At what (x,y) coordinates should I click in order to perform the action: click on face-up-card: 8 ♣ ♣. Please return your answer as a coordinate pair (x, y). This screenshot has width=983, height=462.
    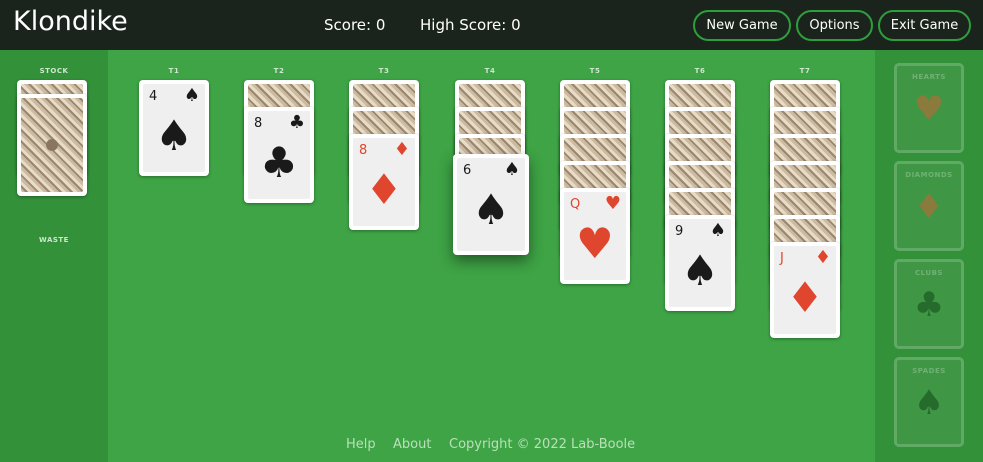
    Looking at the image, I should click on (279, 155).